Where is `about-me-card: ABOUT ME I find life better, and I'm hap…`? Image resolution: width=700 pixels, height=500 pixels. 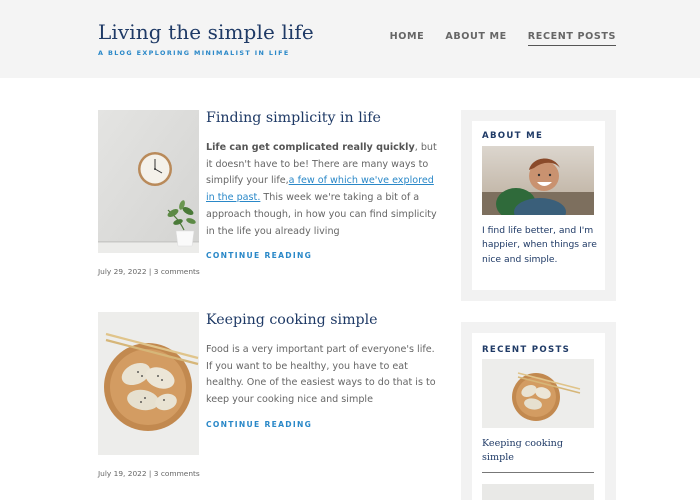 about-me-card: ABOUT ME I find life better, and I'm hap… is located at coordinates (538, 205).